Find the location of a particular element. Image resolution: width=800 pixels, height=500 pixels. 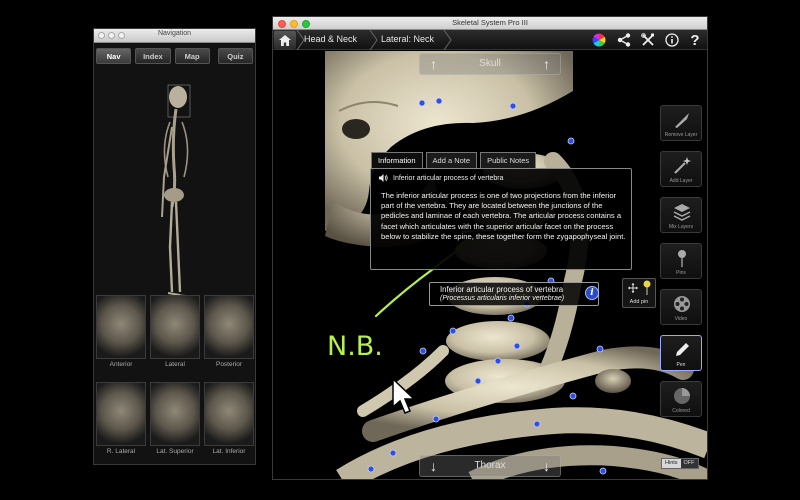

thumbnail-label: Anterior is located at coordinates (121, 364).